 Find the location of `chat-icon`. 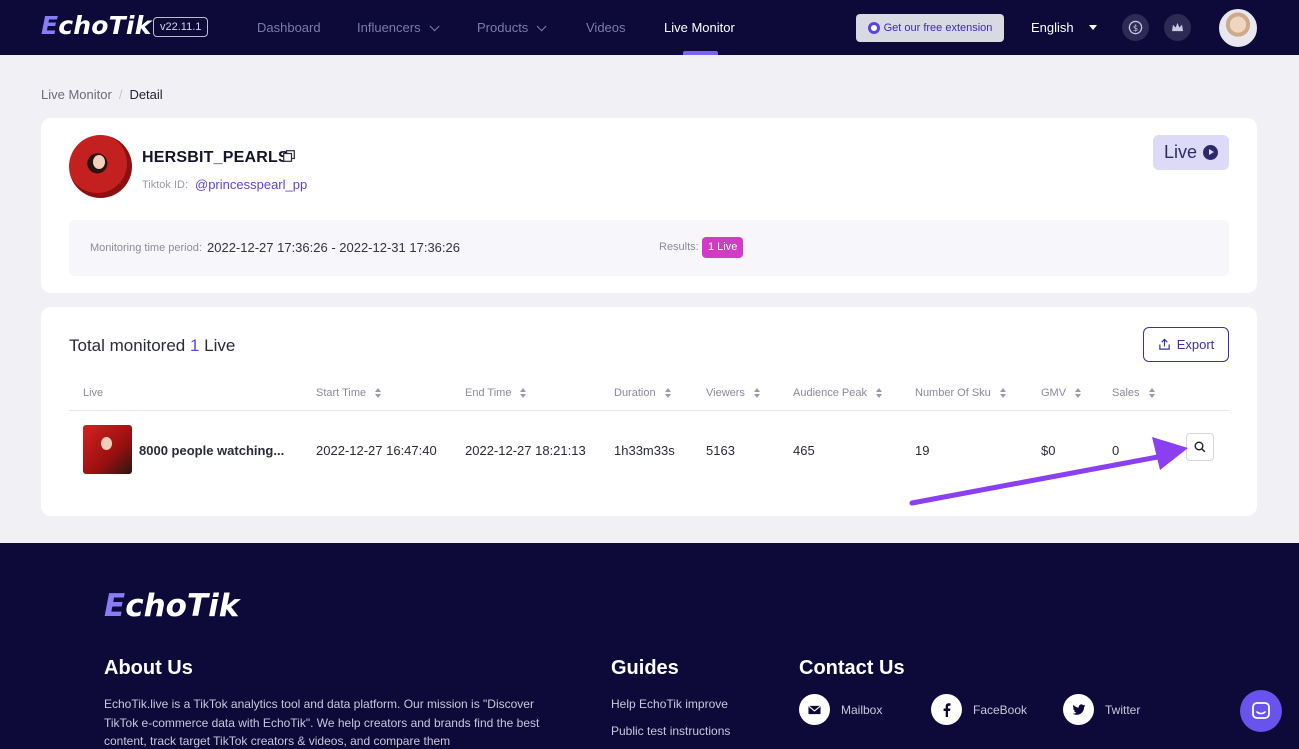

chat-icon is located at coordinates (1261, 710).